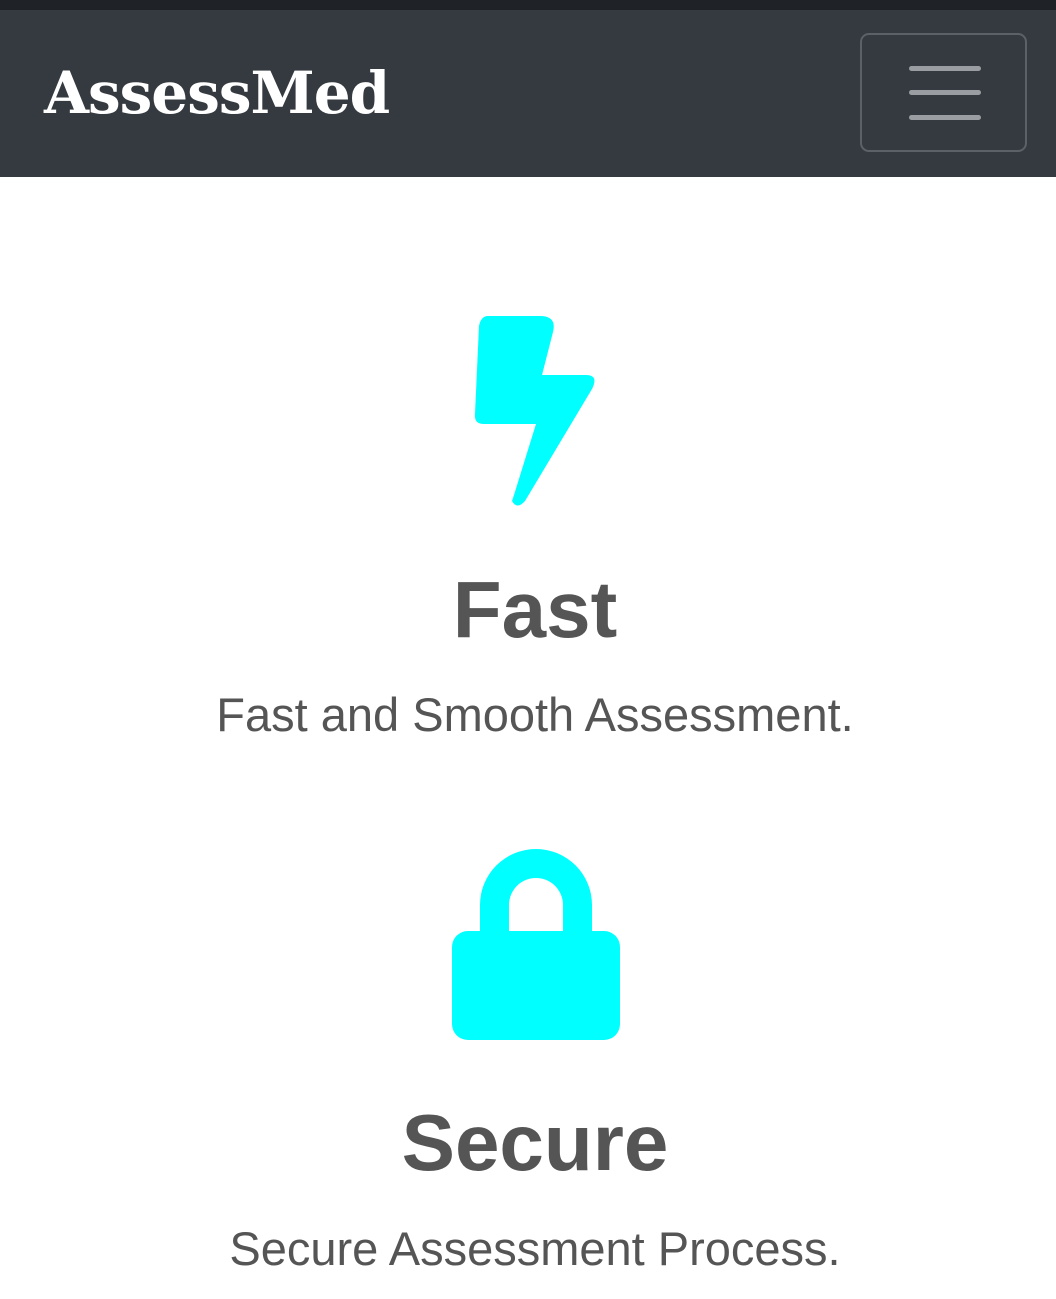 Image resolution: width=1056 pixels, height=1299 pixels. I want to click on lightning-bolt-icon, so click(534, 411).